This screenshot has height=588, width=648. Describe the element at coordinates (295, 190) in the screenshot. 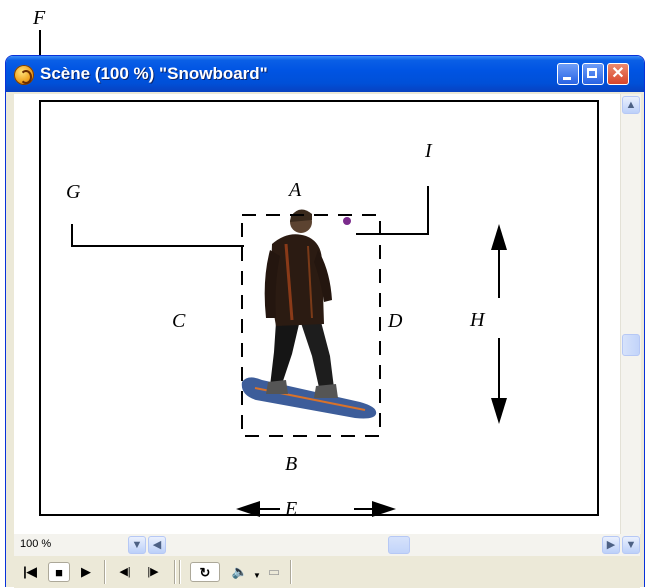

I see `callout-A: A` at that location.